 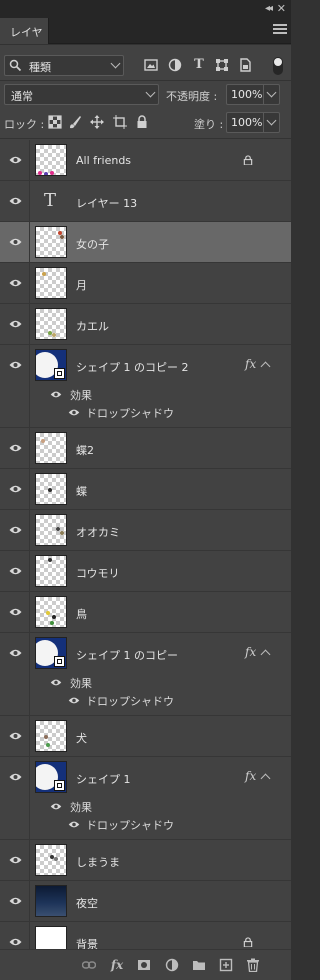 I want to click on close-panel-icon: ✕, so click(x=281, y=8).